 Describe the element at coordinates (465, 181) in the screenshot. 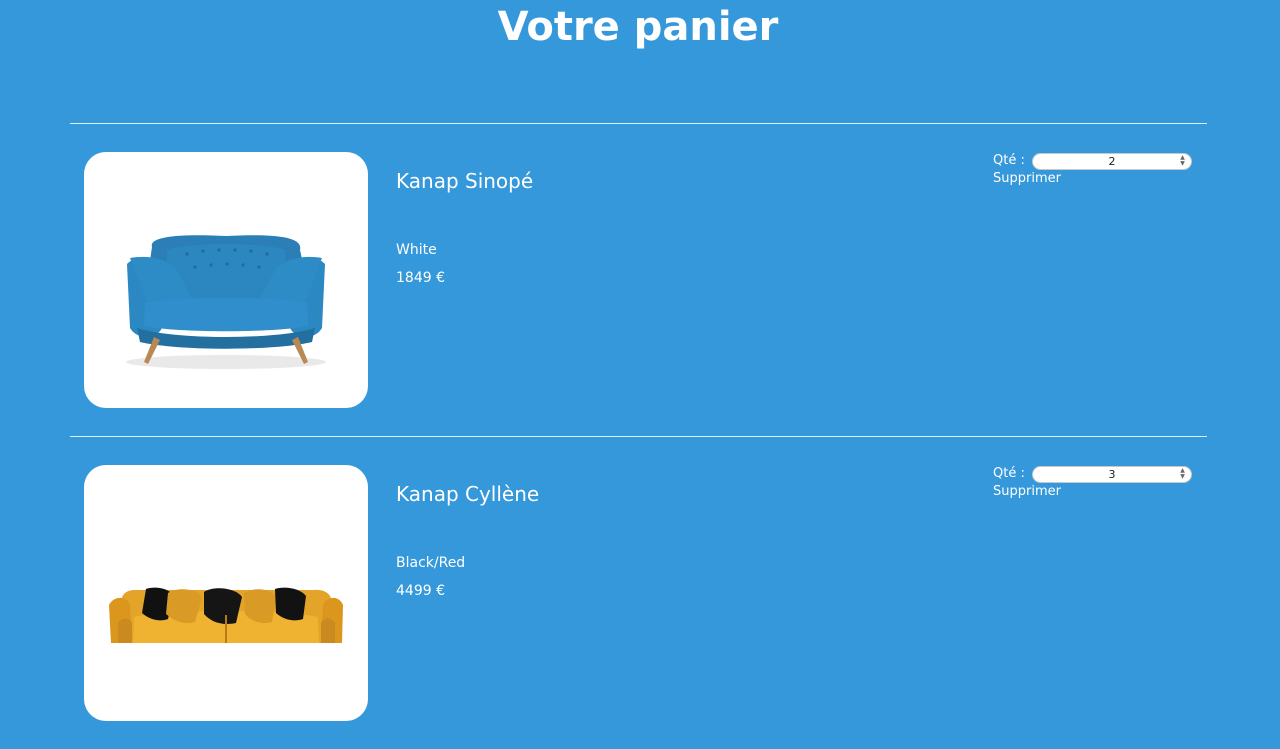

I see `product-name: Kanap Sinopé` at that location.